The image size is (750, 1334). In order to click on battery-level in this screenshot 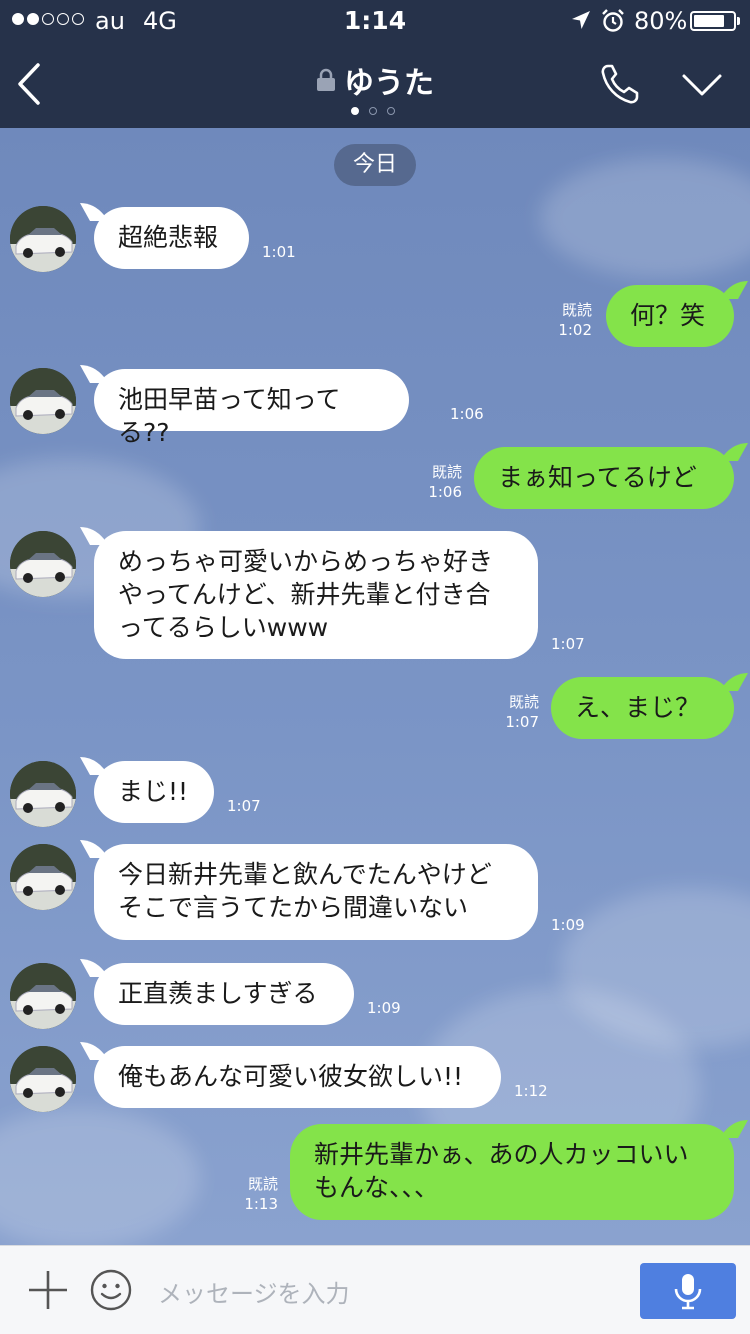, I will do `click(709, 21)`.